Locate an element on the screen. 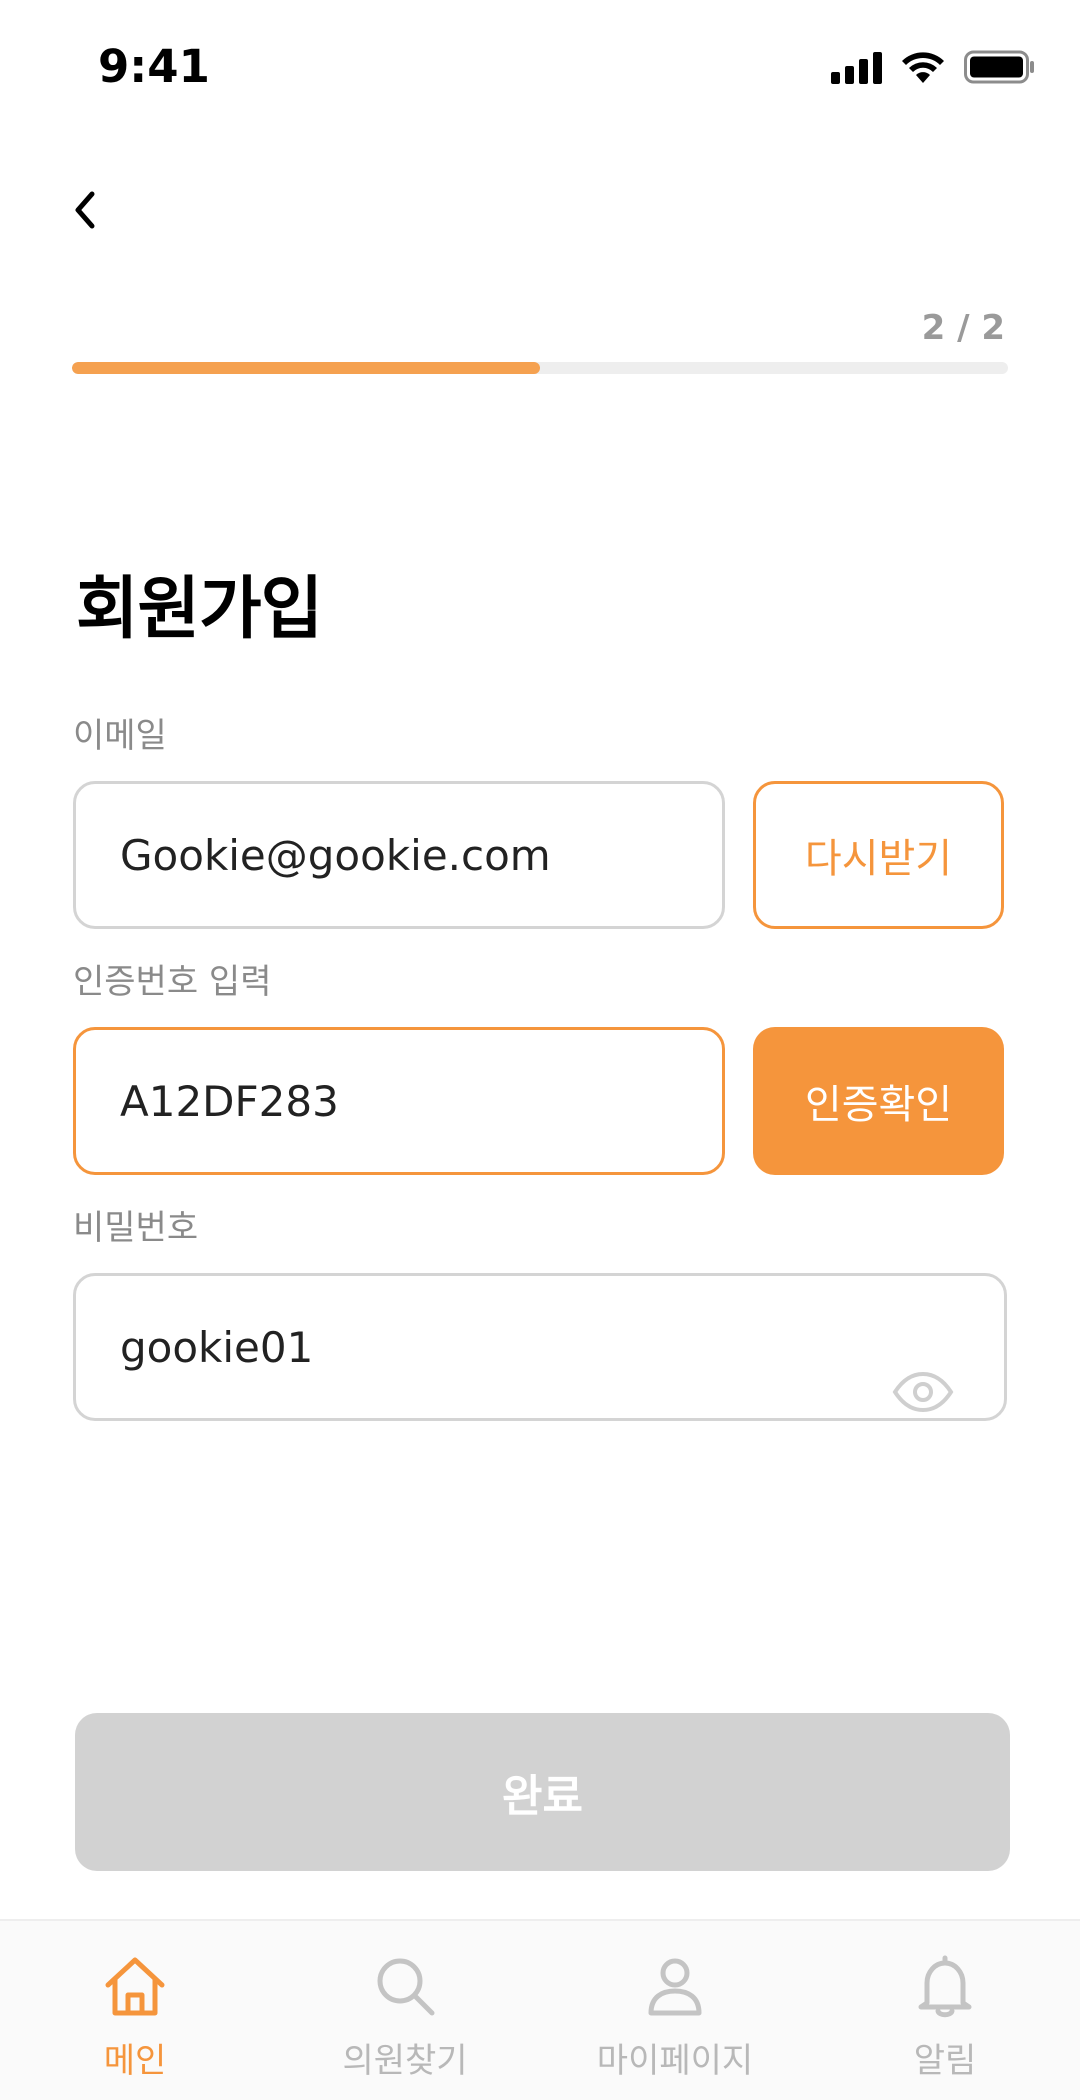 This screenshot has height=2100, width=1080. code-field is located at coordinates (399, 1101).